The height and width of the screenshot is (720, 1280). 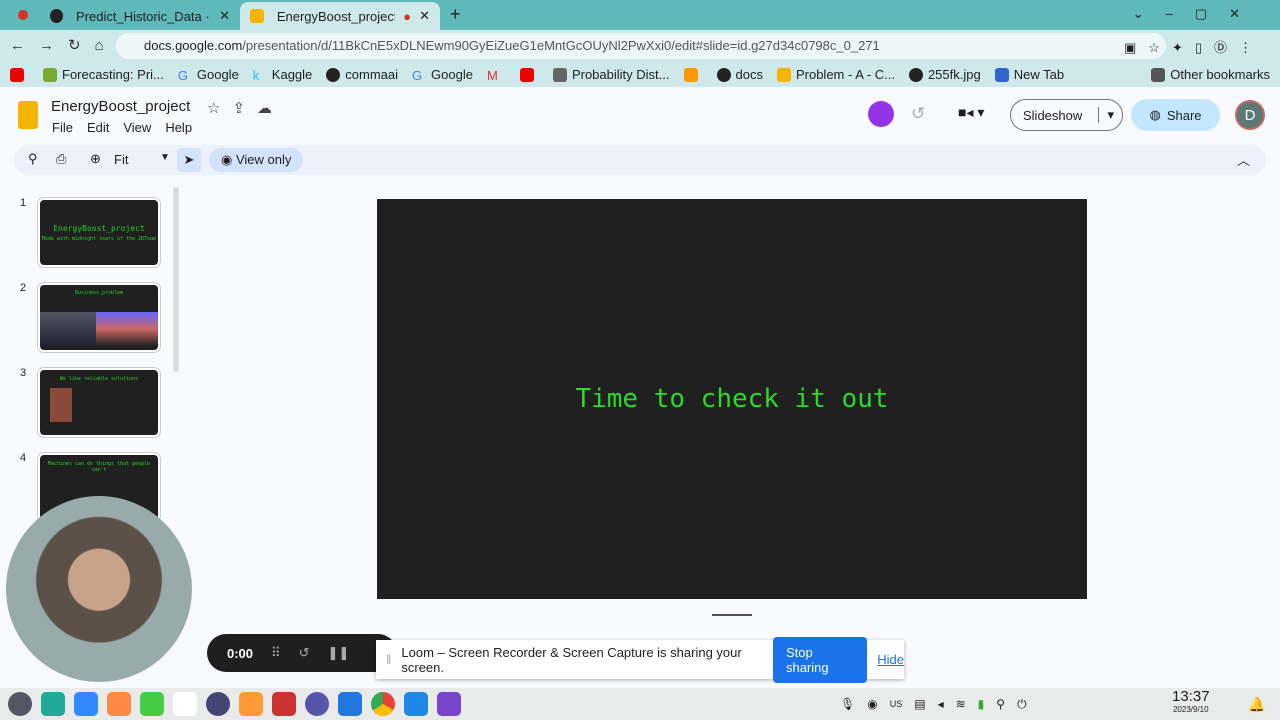 I want to click on drag-handle-icon: ‖, so click(x=388, y=659).